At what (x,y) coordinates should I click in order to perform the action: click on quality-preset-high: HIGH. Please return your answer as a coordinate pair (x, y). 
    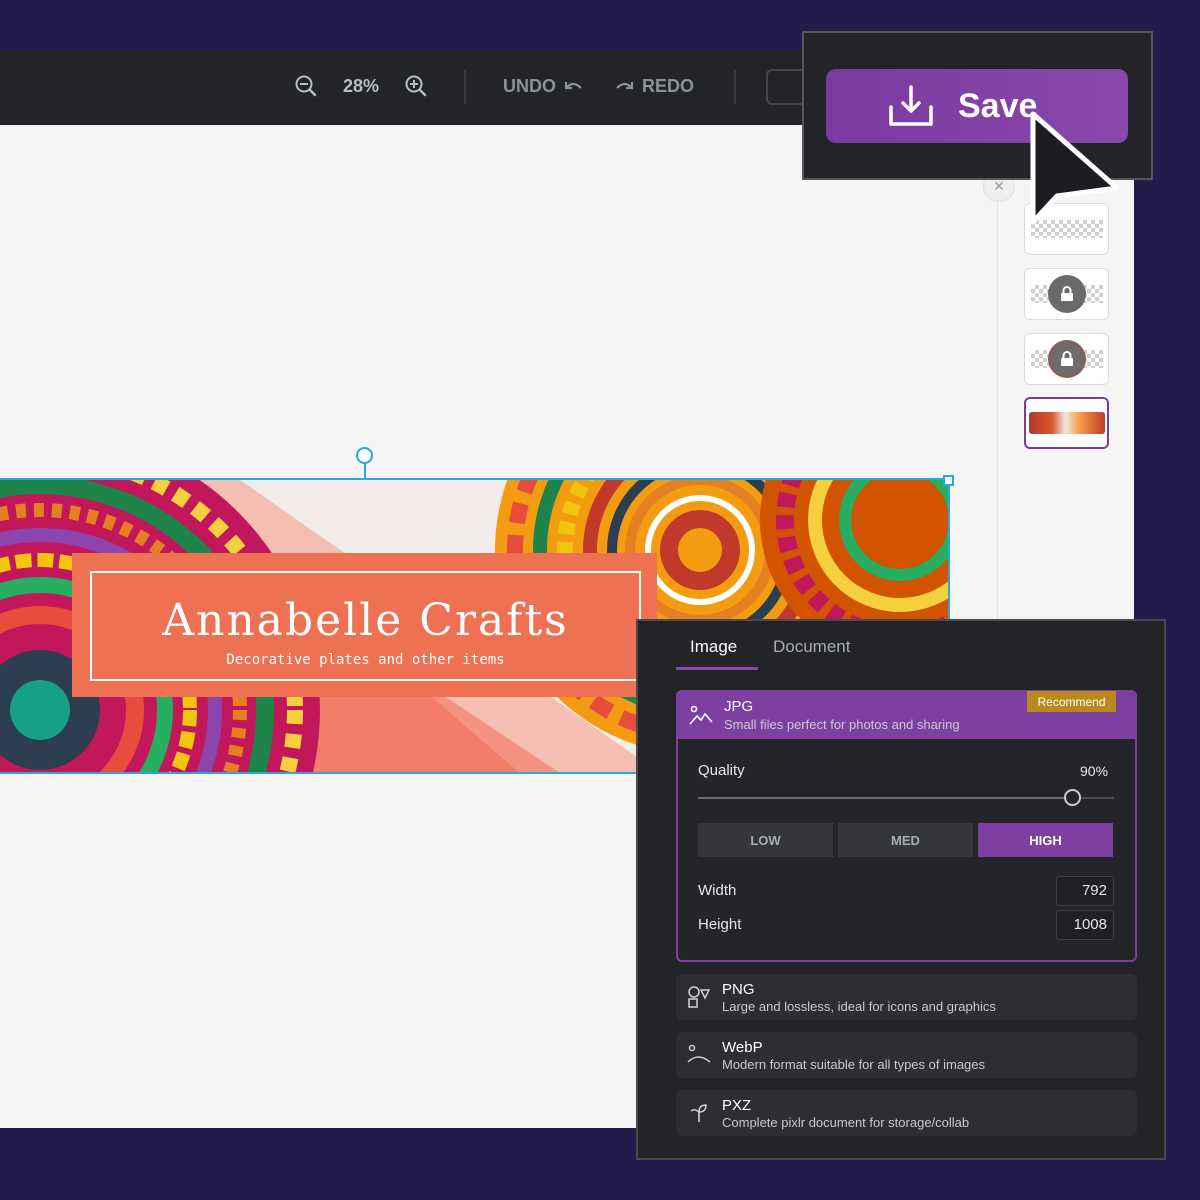
    Looking at the image, I should click on (1045, 840).